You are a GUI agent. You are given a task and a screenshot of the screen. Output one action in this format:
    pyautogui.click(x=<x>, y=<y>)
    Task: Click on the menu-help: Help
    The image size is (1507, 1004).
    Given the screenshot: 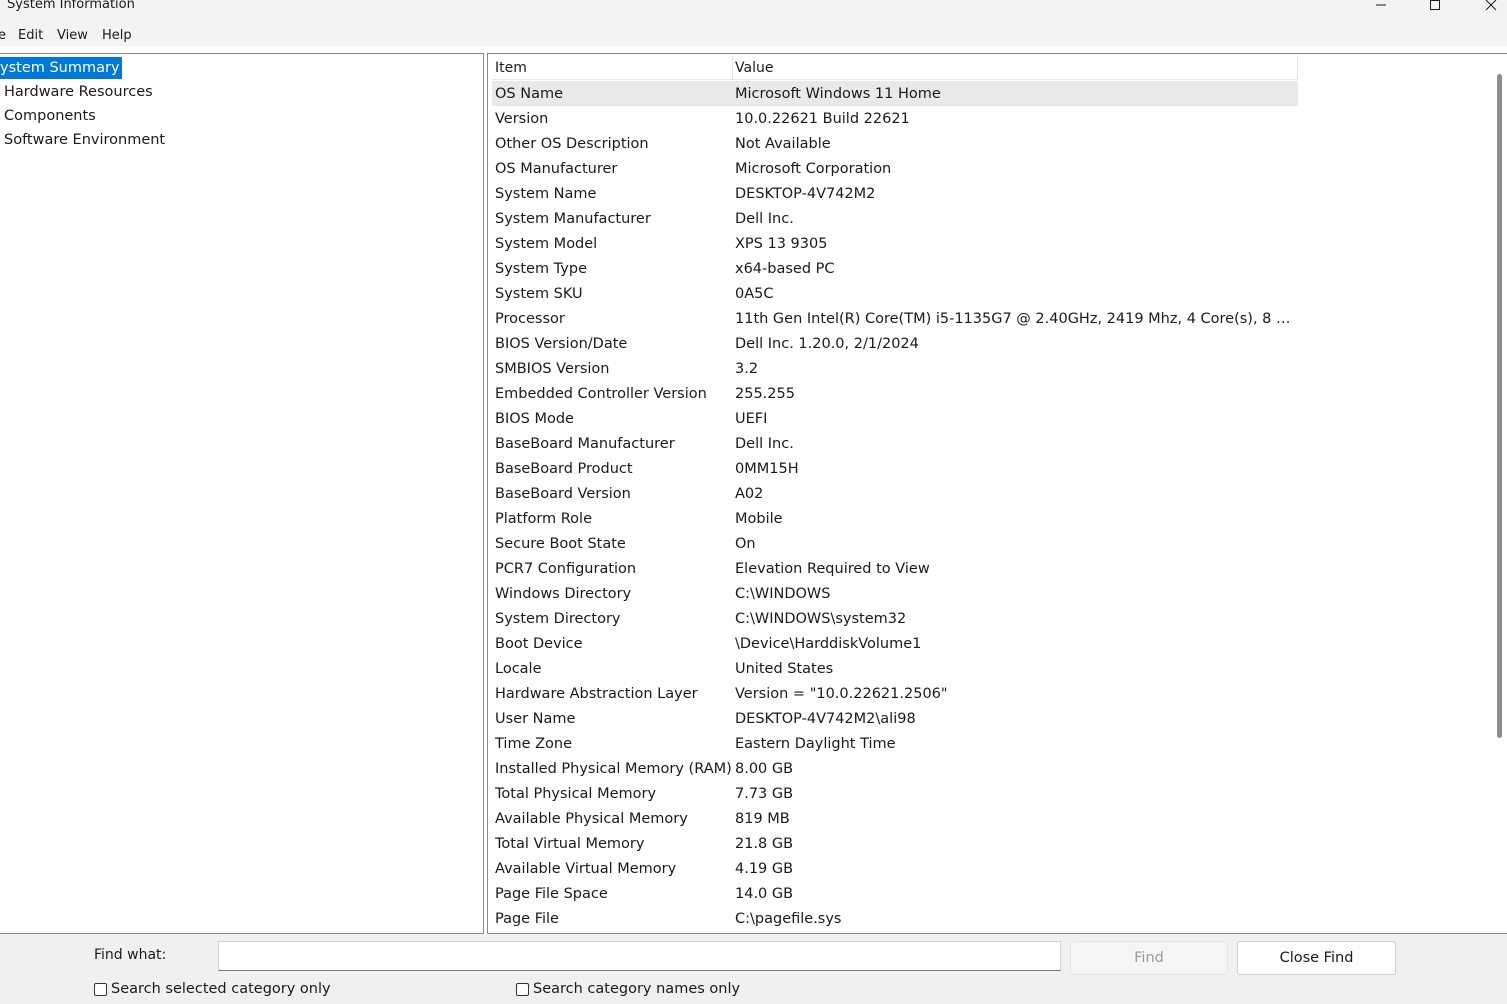 What is the action you would take?
    pyautogui.click(x=117, y=35)
    